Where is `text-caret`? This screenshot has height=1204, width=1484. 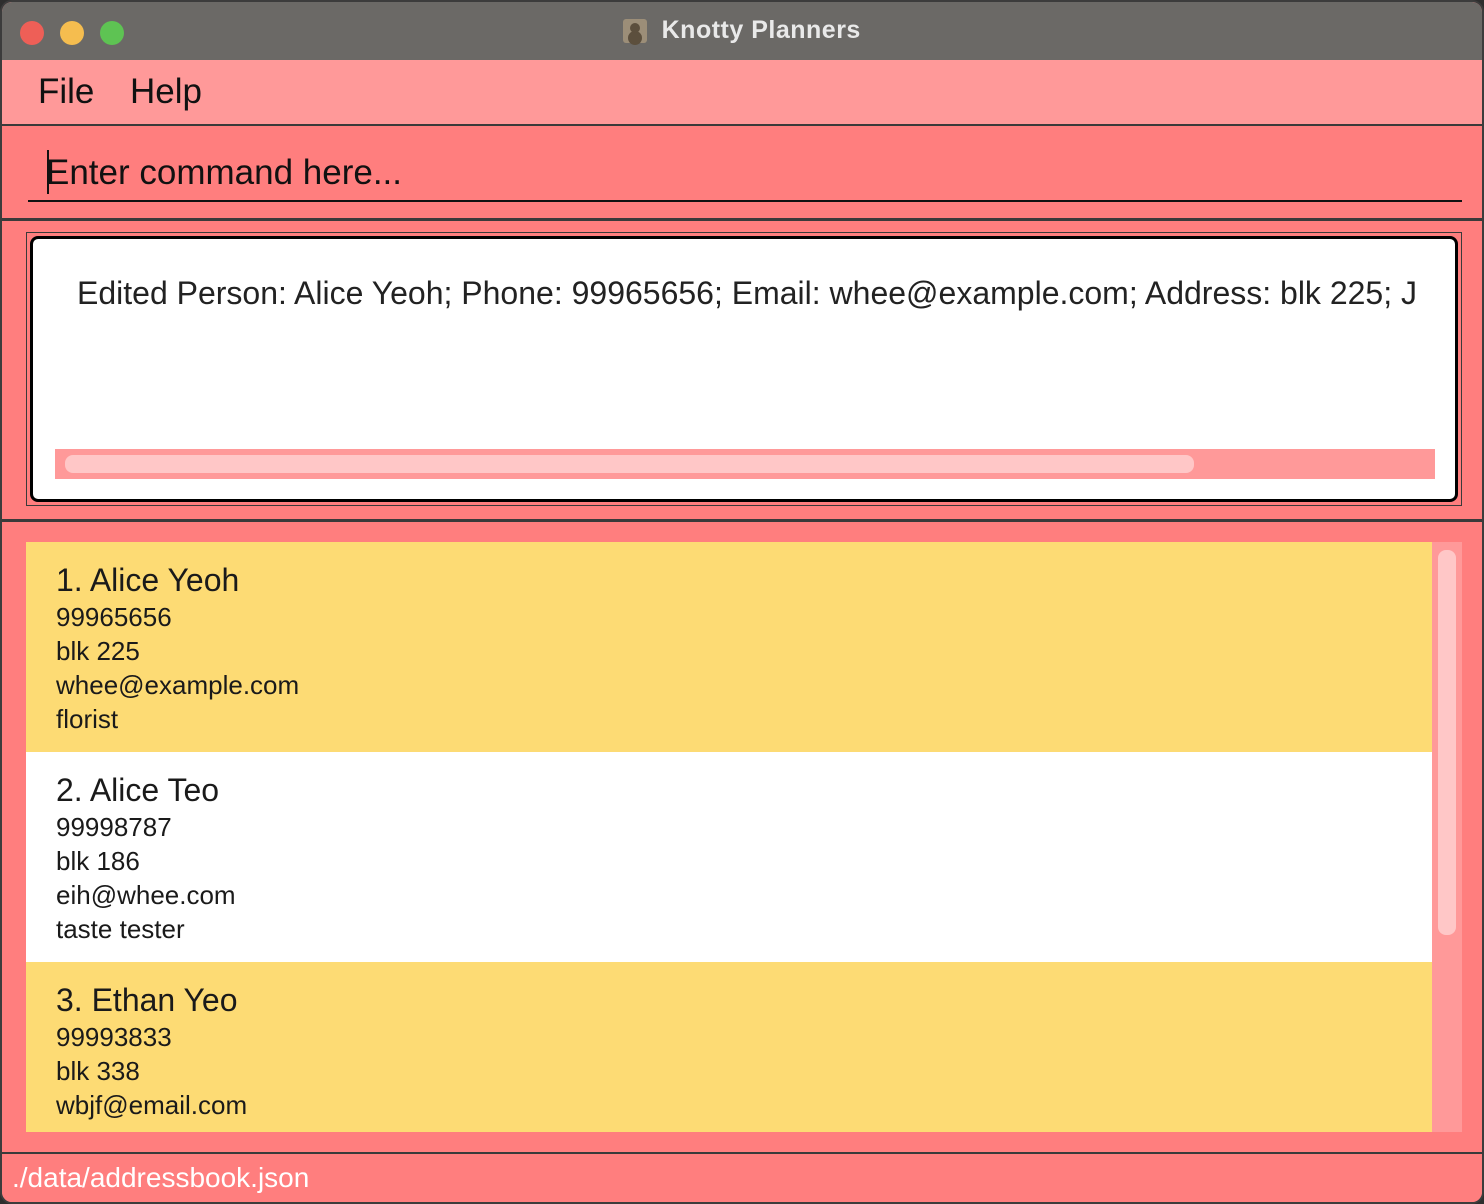 text-caret is located at coordinates (48, 172).